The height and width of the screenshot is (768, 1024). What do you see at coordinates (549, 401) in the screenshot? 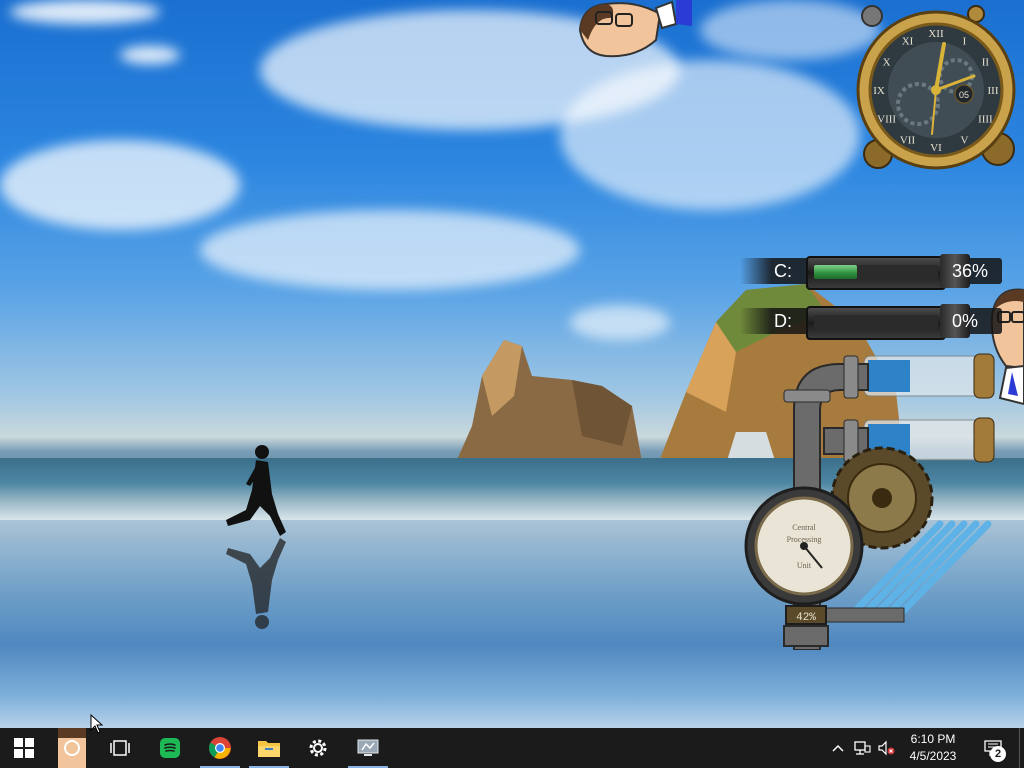
I see `sea-rock-left` at bounding box center [549, 401].